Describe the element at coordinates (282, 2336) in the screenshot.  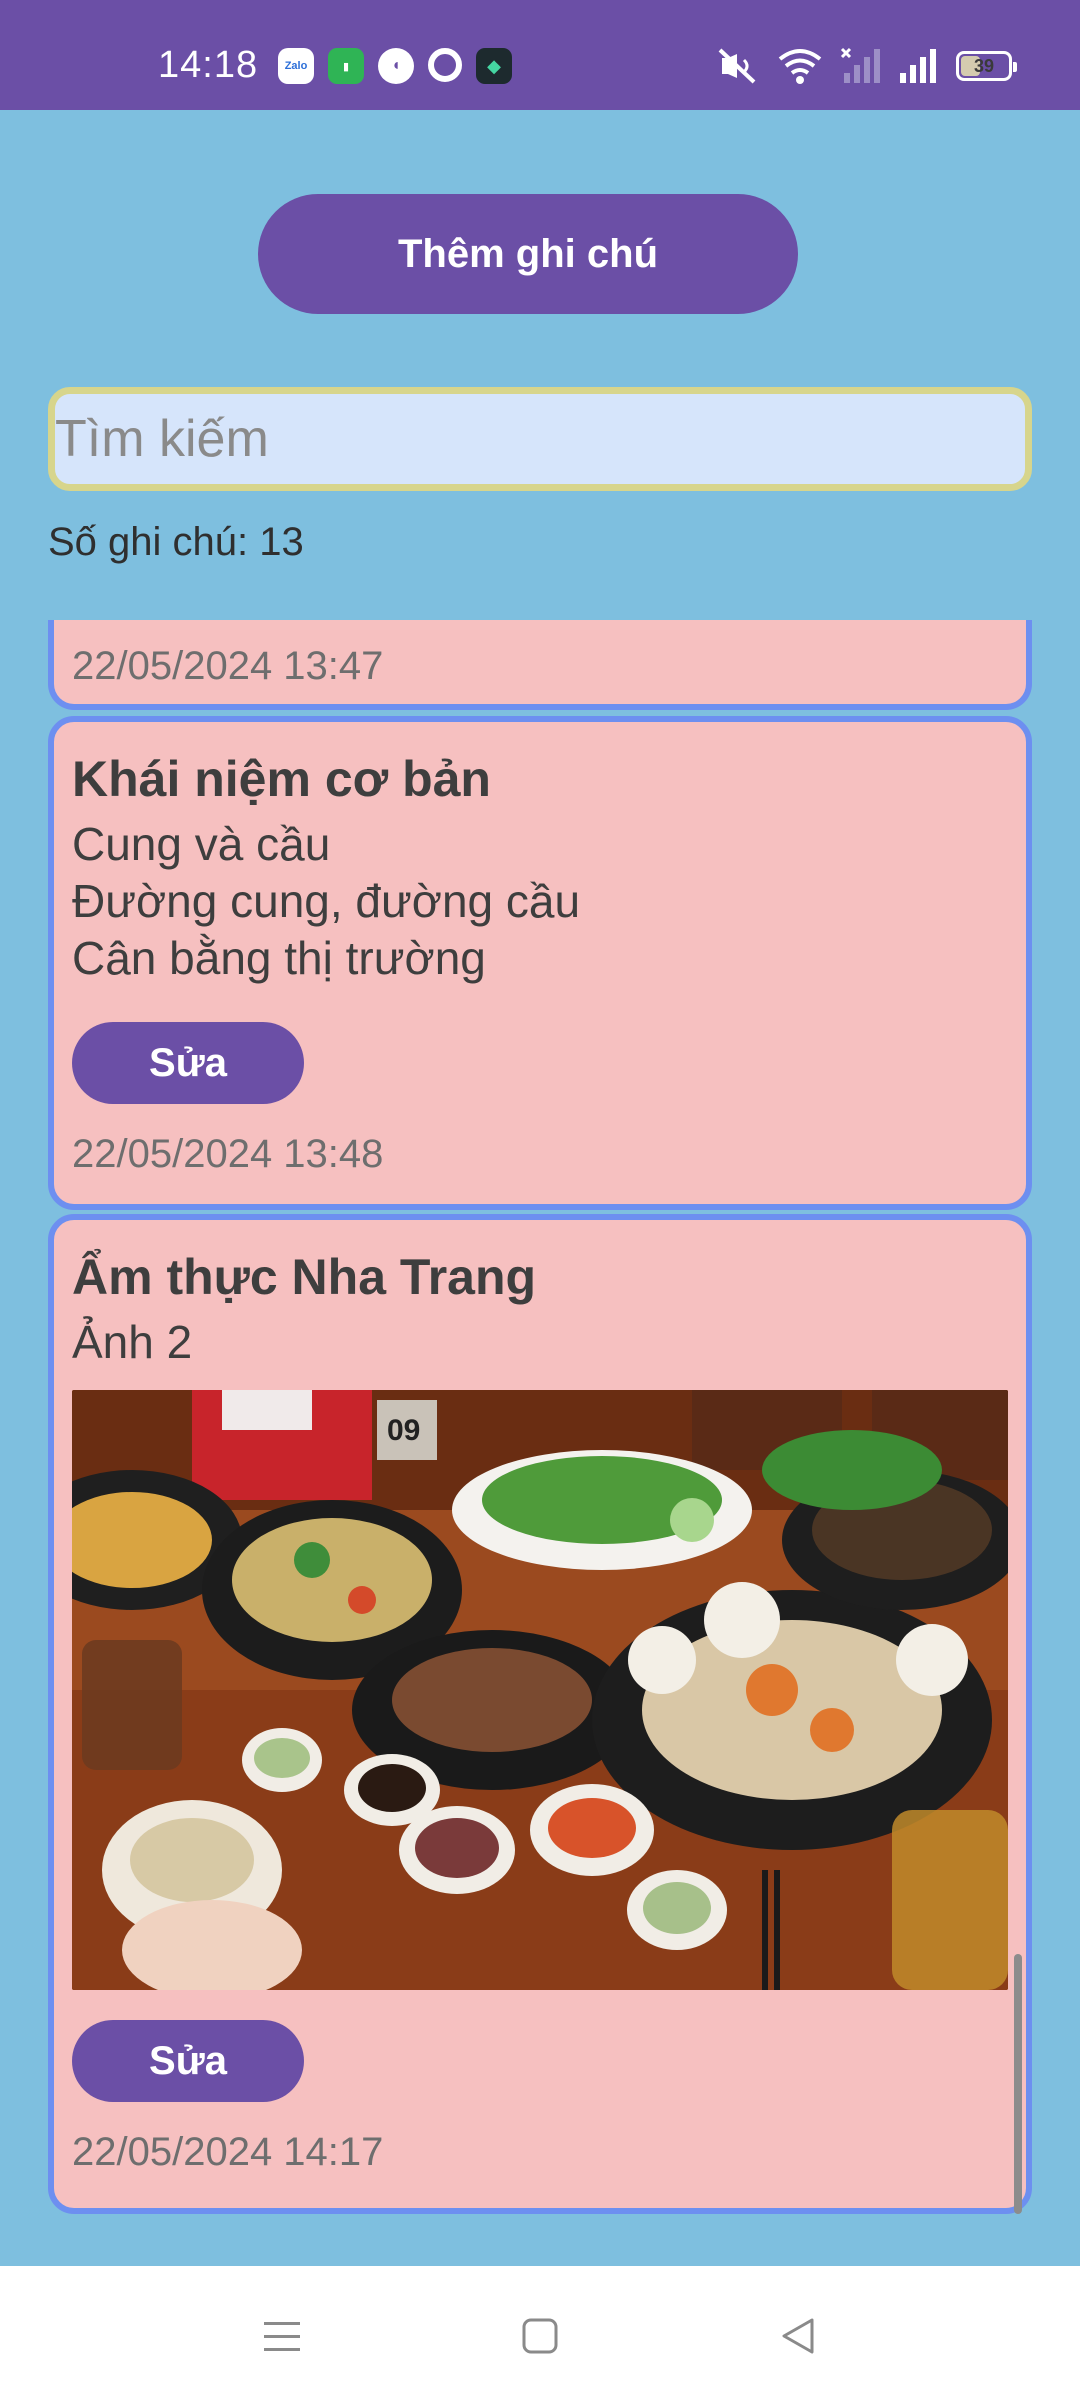
I see `menu-icon` at that location.